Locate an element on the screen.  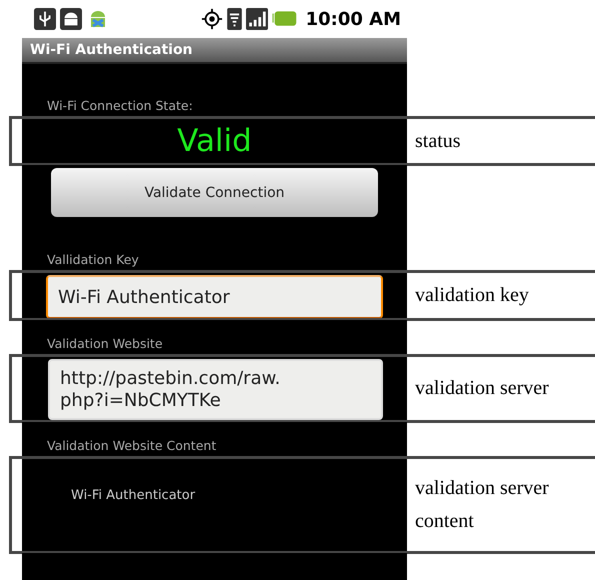
annotation-label: validation server content is located at coordinates (482, 505).